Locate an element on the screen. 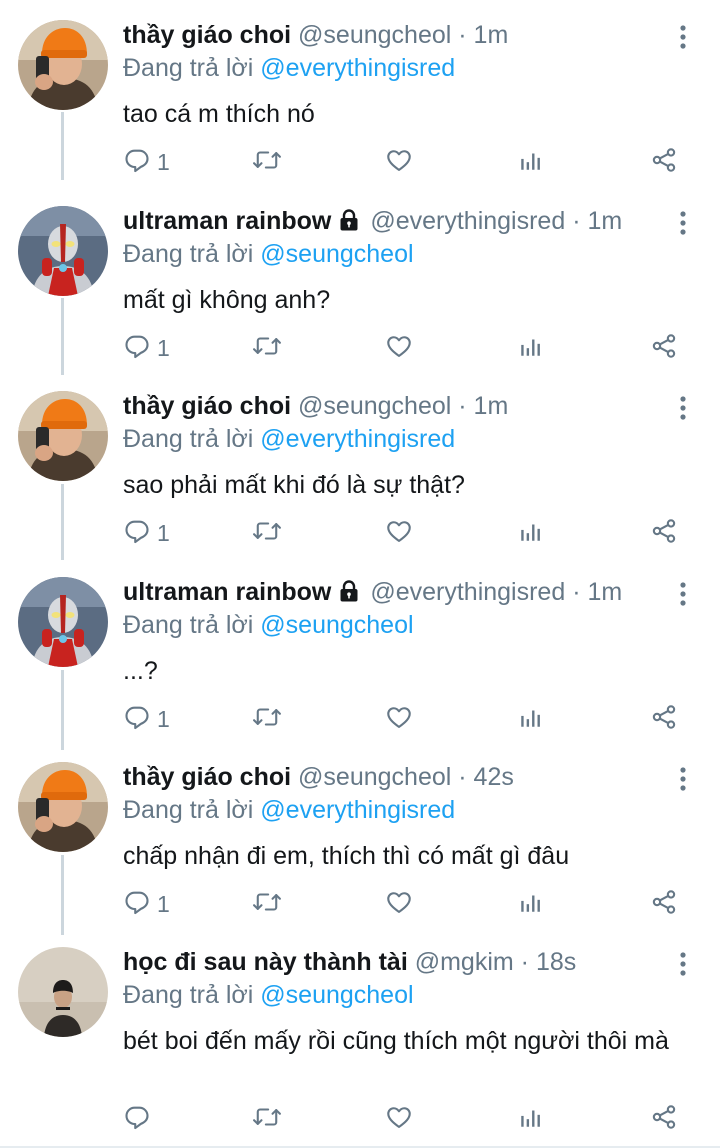  tweet-text: sao phải mất khi đó là sự thật? is located at coordinates (294, 485).